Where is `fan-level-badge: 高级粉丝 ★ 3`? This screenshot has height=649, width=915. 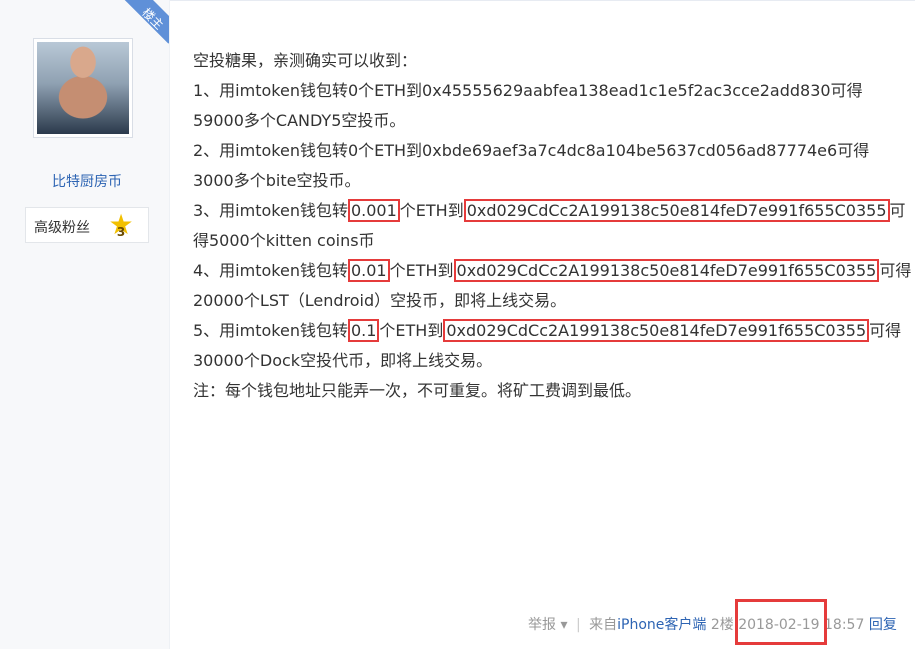
fan-level-badge: 高级粉丝 ★ 3 is located at coordinates (87, 225).